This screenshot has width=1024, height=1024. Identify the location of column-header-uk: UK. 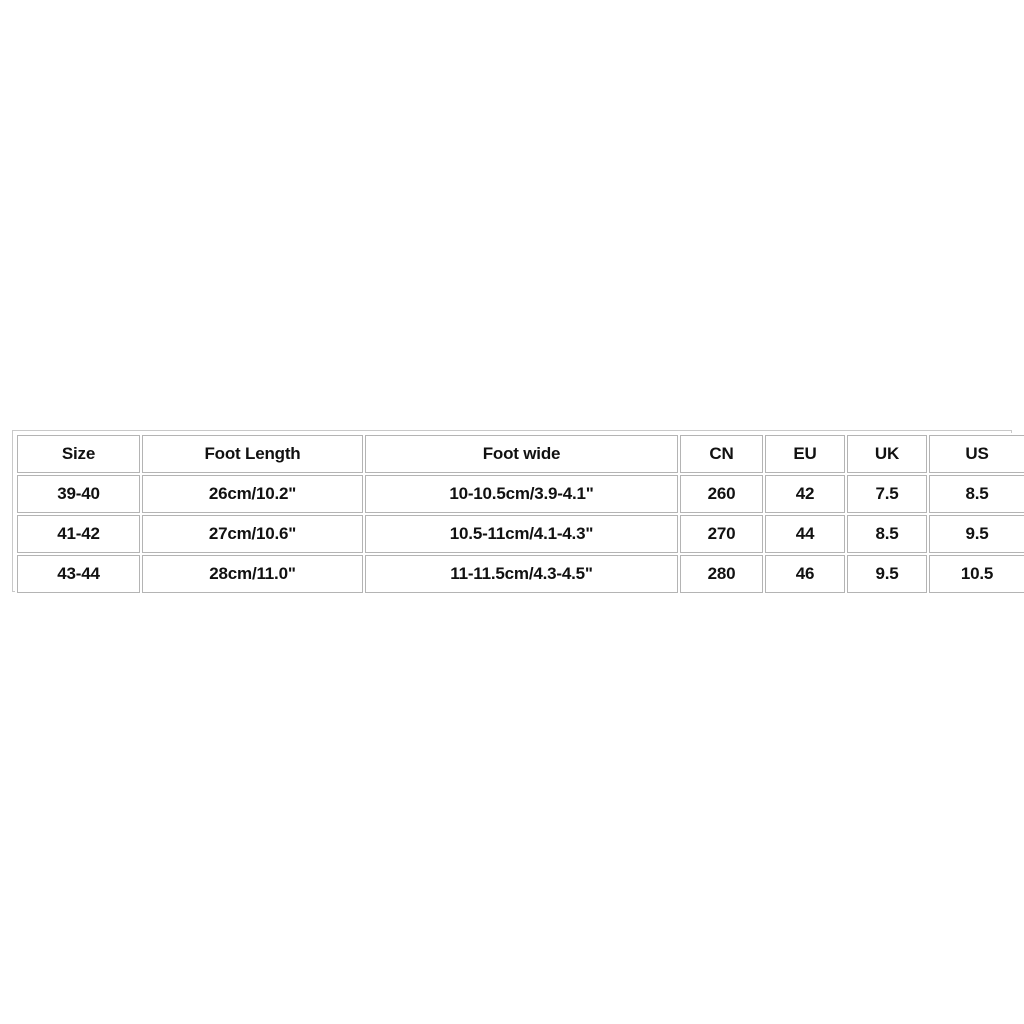
(887, 454).